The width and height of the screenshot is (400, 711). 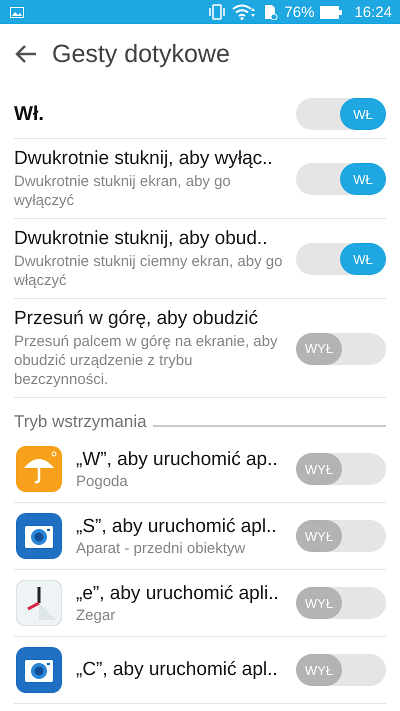 What do you see at coordinates (144, 159) in the screenshot?
I see `setting-title: Dwukrotnie stuknij, aby wyłąc..` at bounding box center [144, 159].